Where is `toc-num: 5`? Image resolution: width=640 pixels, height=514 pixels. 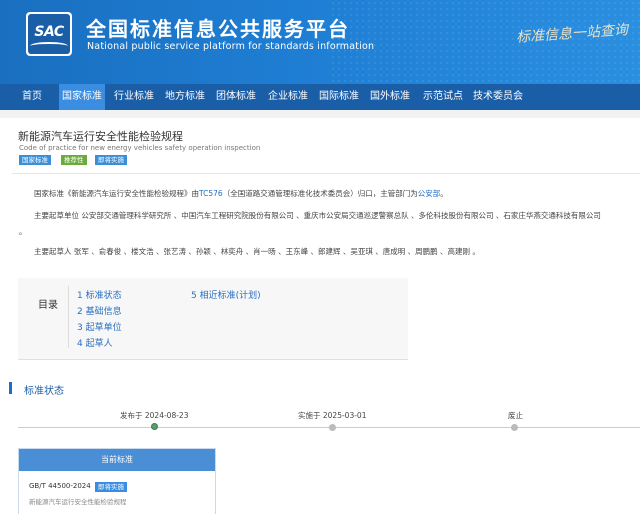
toc-num: 5 is located at coordinates (194, 296).